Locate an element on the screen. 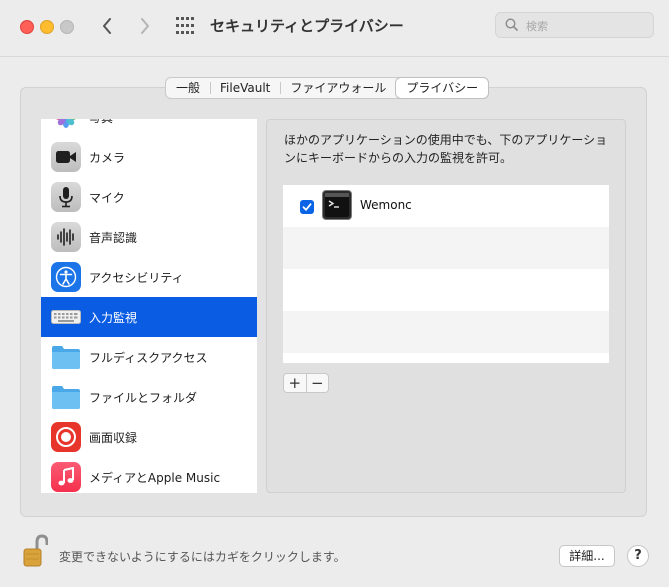  list-item: Wemonc is located at coordinates (446, 206).